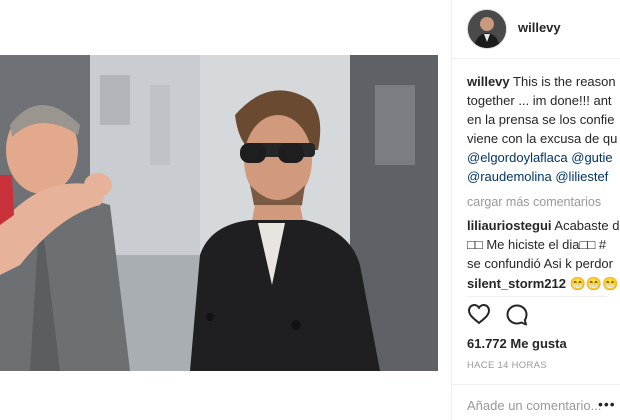 This screenshot has height=420, width=620. Describe the element at coordinates (541, 119) in the screenshot. I see `caption-text: en la prensa se los confie` at that location.